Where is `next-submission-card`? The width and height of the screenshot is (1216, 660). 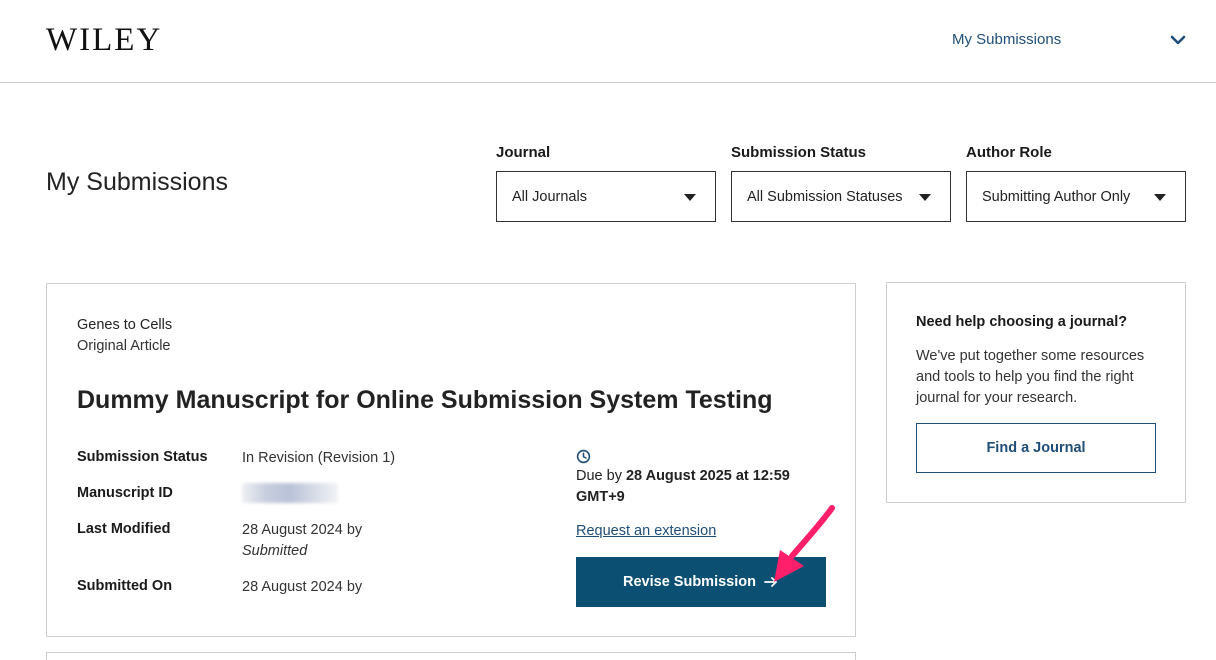 next-submission-card is located at coordinates (451, 656).